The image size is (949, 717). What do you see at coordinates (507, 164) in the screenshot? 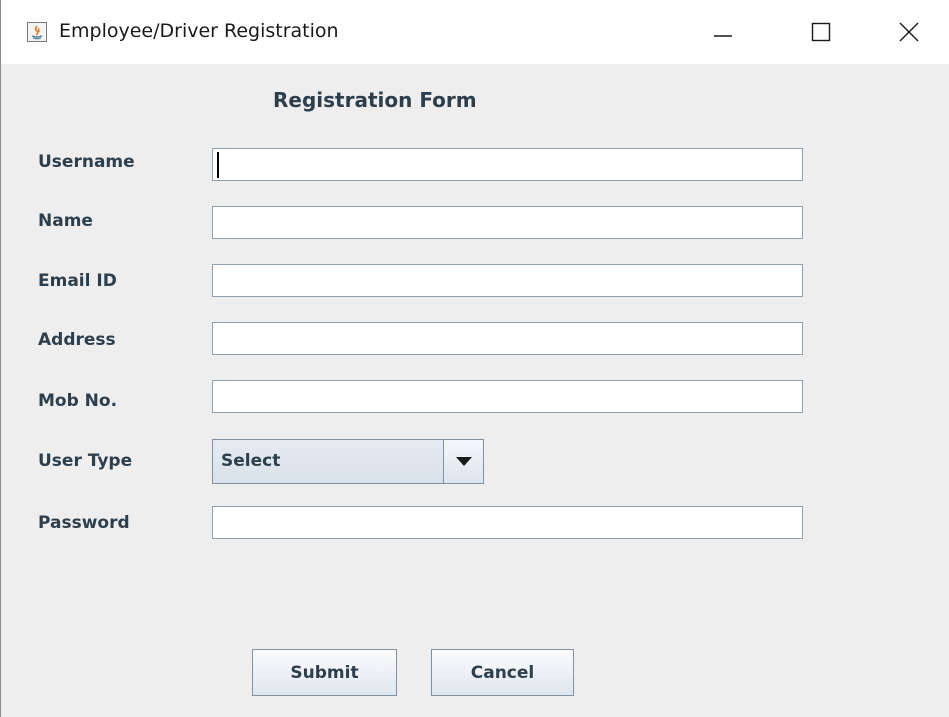
I see `username-input` at bounding box center [507, 164].